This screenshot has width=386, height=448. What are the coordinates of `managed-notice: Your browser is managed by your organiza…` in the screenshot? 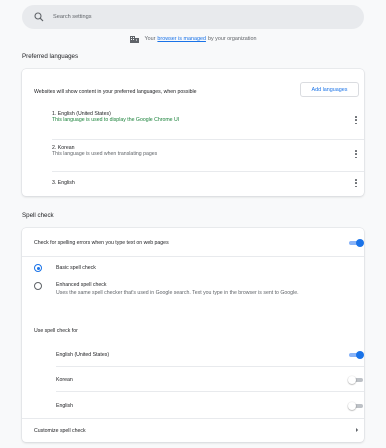 It's located at (193, 39).